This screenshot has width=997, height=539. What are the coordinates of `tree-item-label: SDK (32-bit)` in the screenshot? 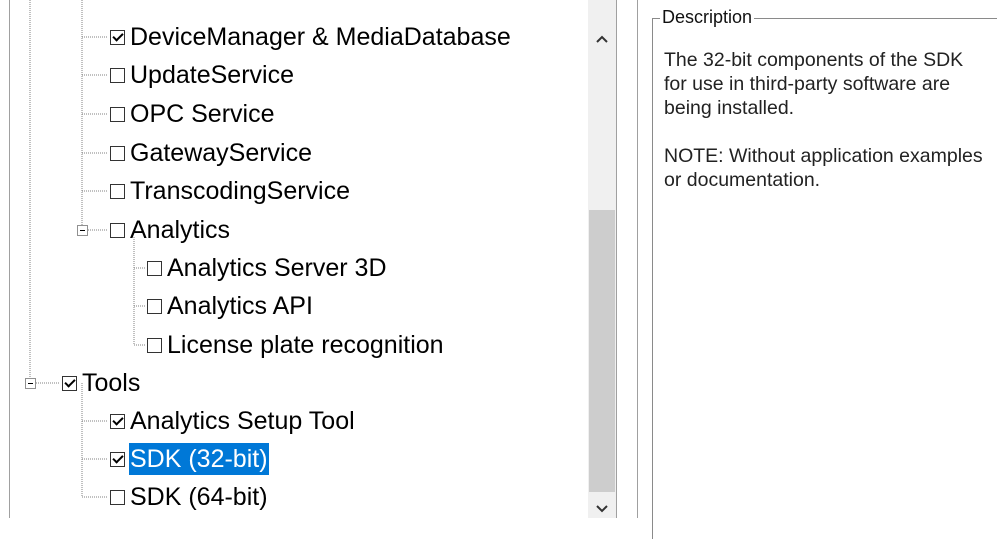 It's located at (199, 459).